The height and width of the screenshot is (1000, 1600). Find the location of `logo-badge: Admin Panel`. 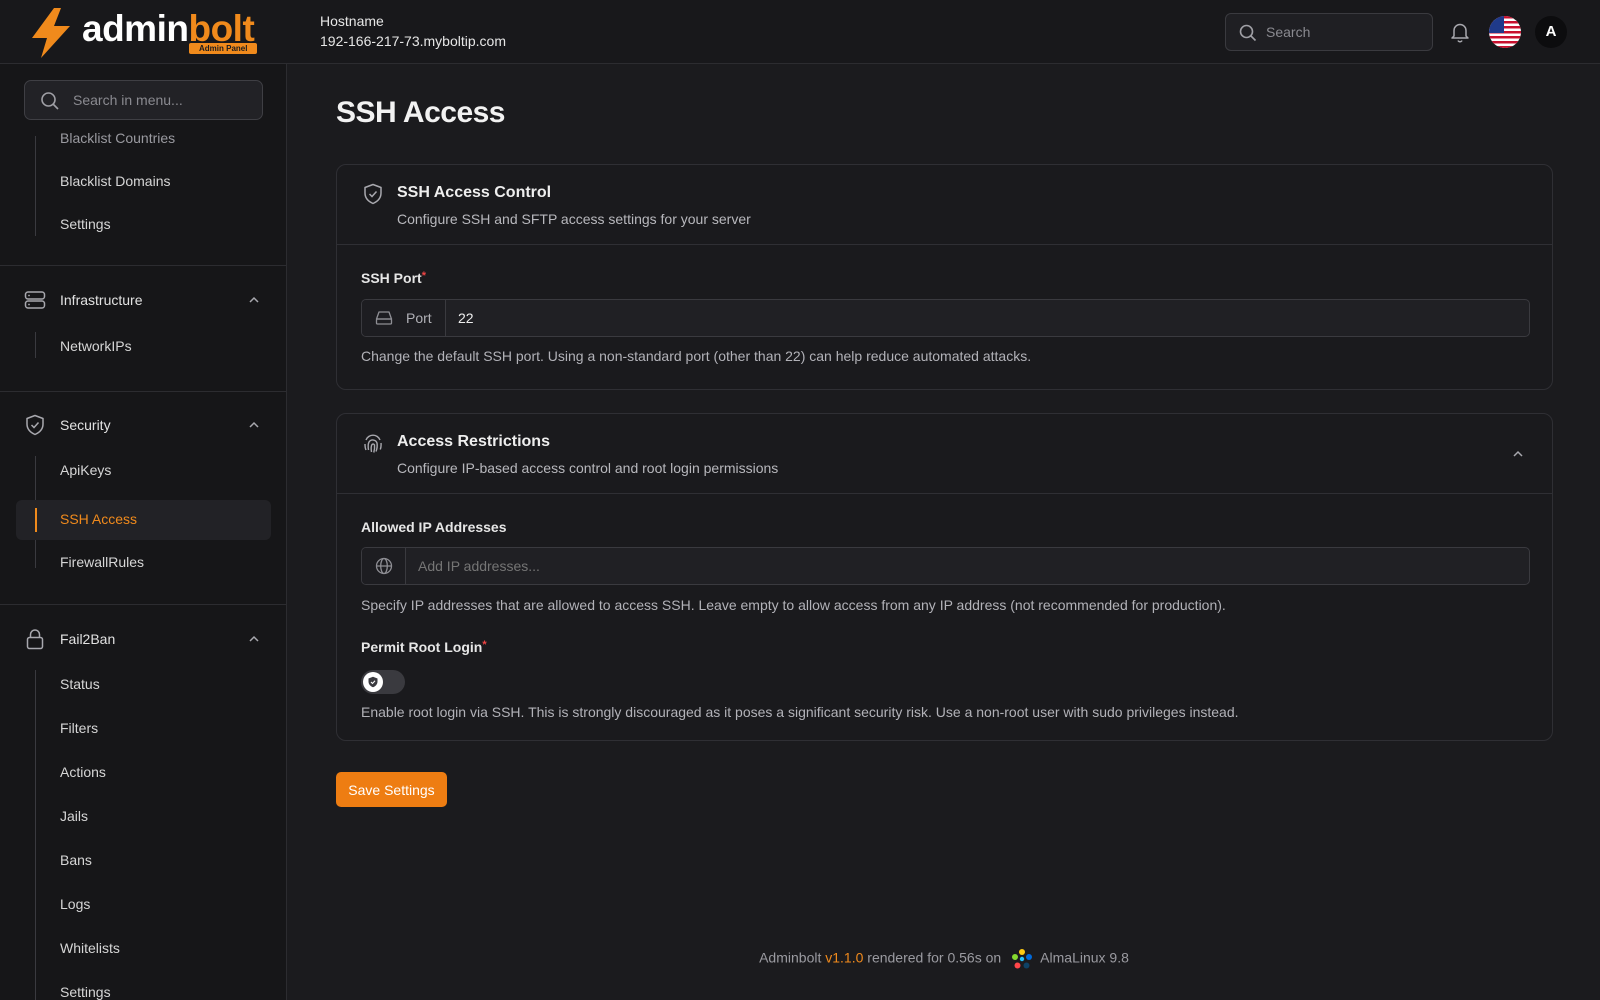

logo-badge: Admin Panel is located at coordinates (223, 48).